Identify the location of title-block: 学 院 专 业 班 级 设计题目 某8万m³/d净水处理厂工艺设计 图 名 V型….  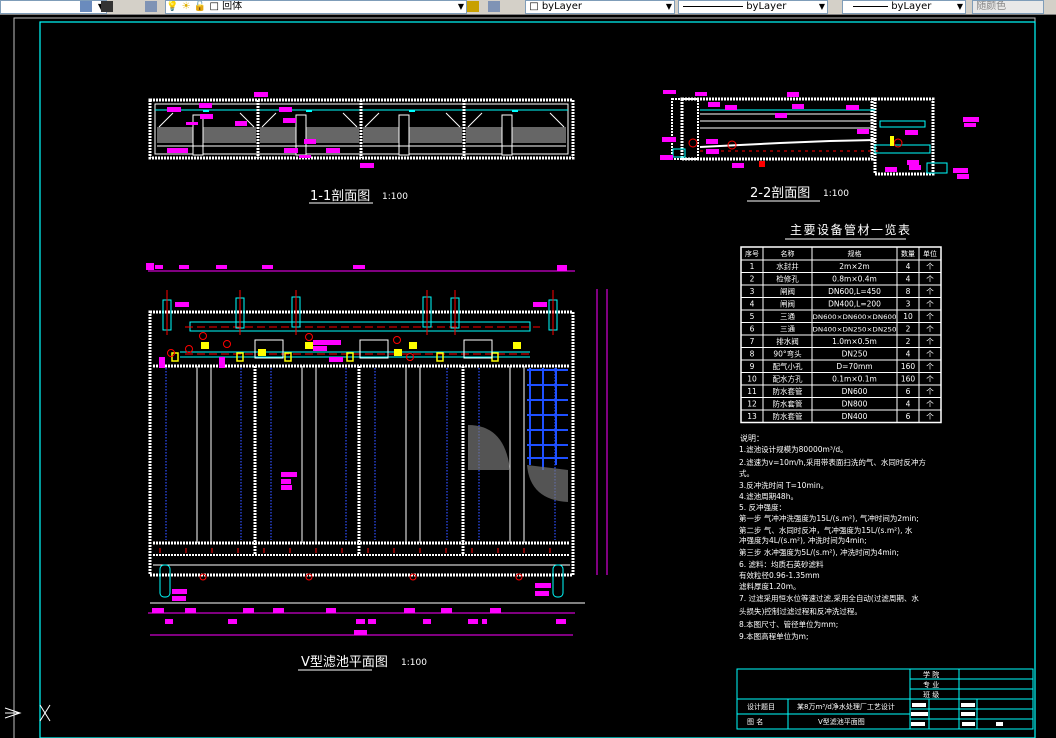
(885, 699).